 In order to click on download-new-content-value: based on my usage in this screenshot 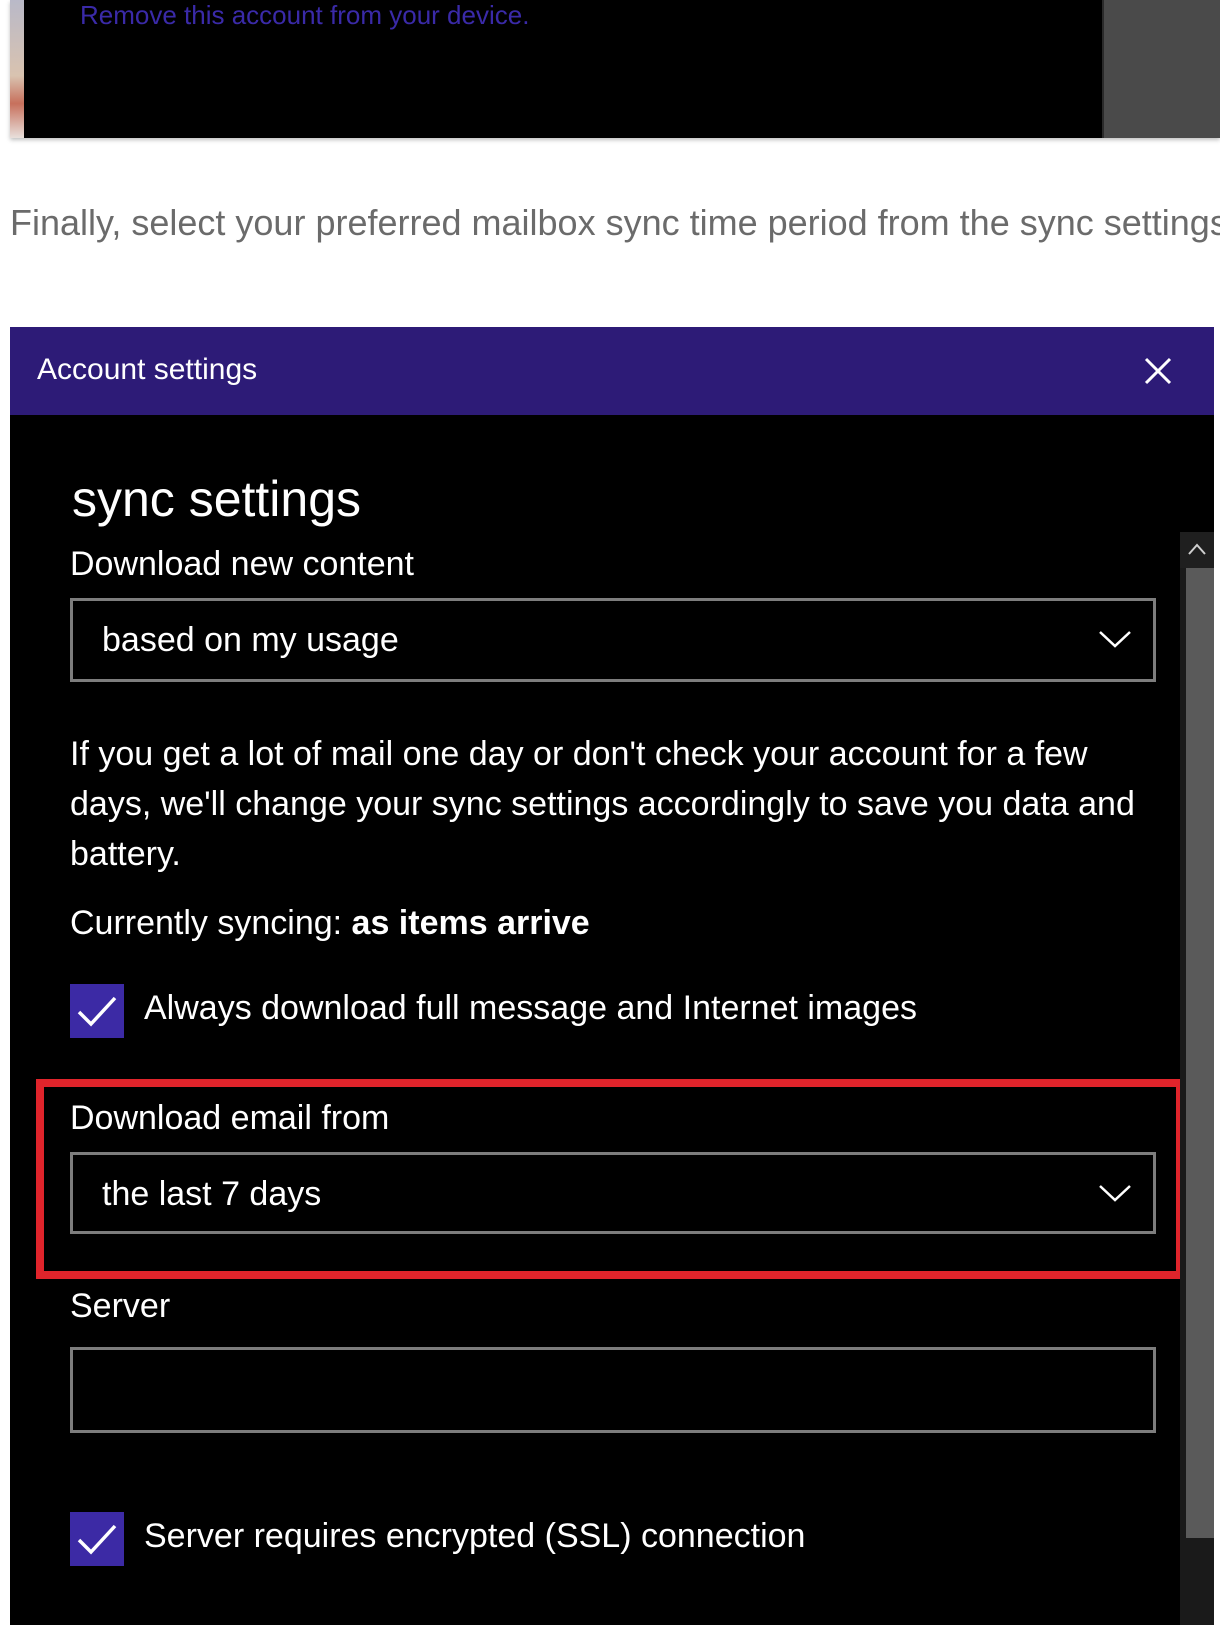, I will do `click(250, 640)`.